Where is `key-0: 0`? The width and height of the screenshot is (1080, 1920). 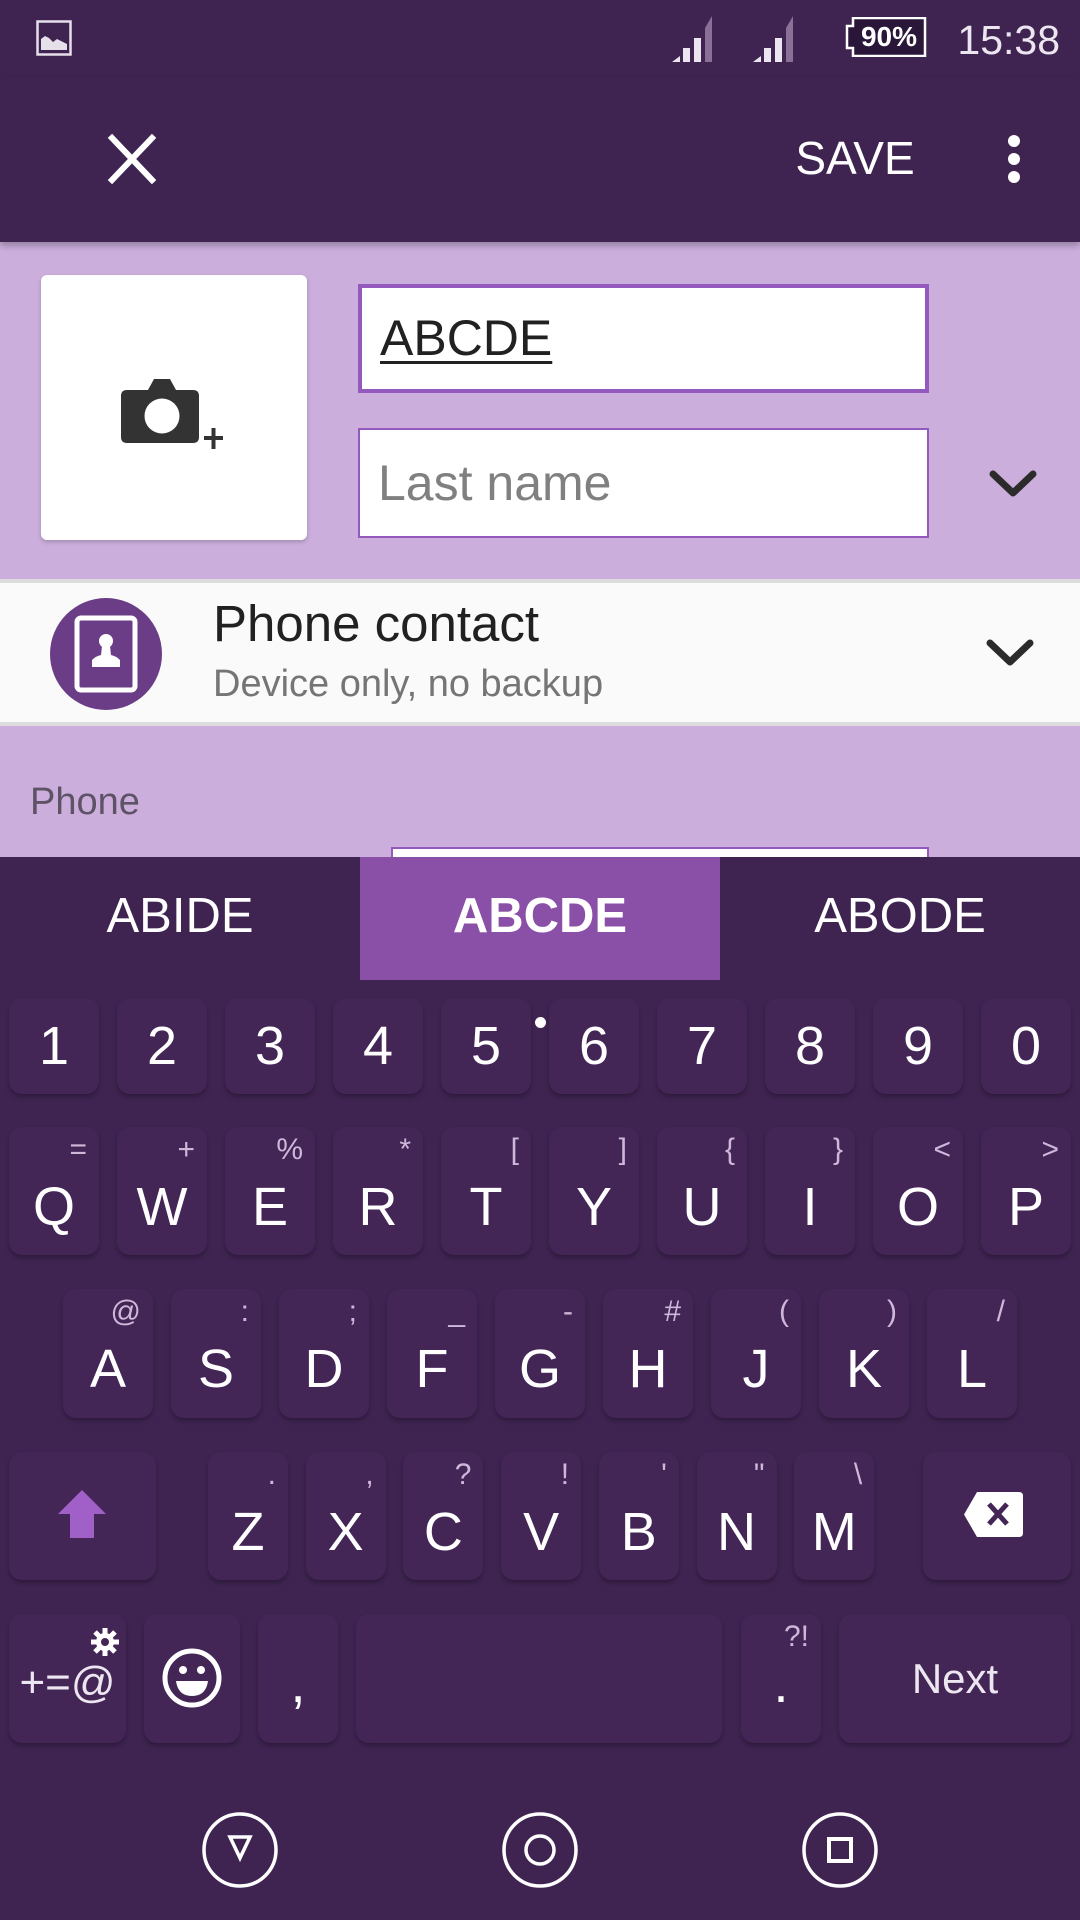
key-0: 0 is located at coordinates (1026, 1046).